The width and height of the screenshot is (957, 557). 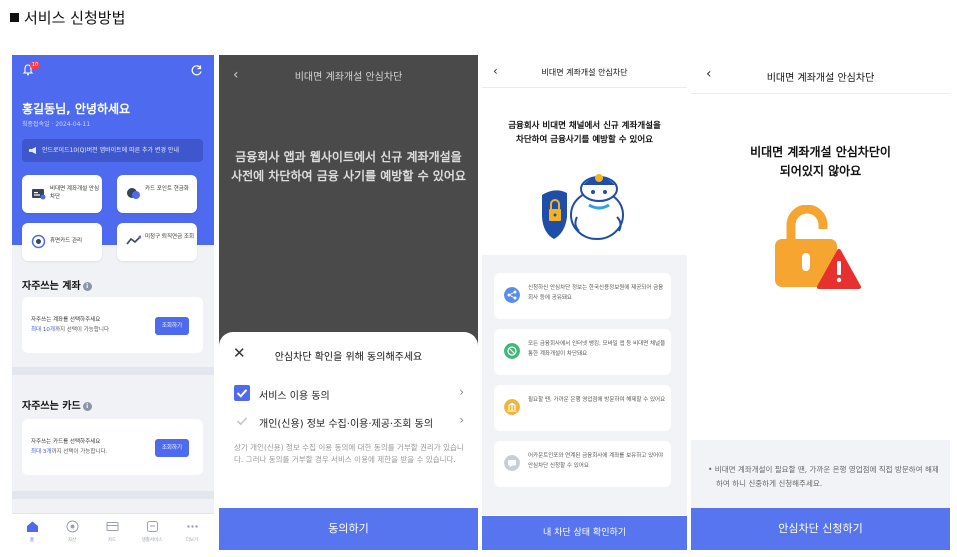 I want to click on info-item: 신청하신 안심차단 정보는 한국신용정보원에 제공되어 금융회사 등에 공유돼요, so click(x=582, y=296).